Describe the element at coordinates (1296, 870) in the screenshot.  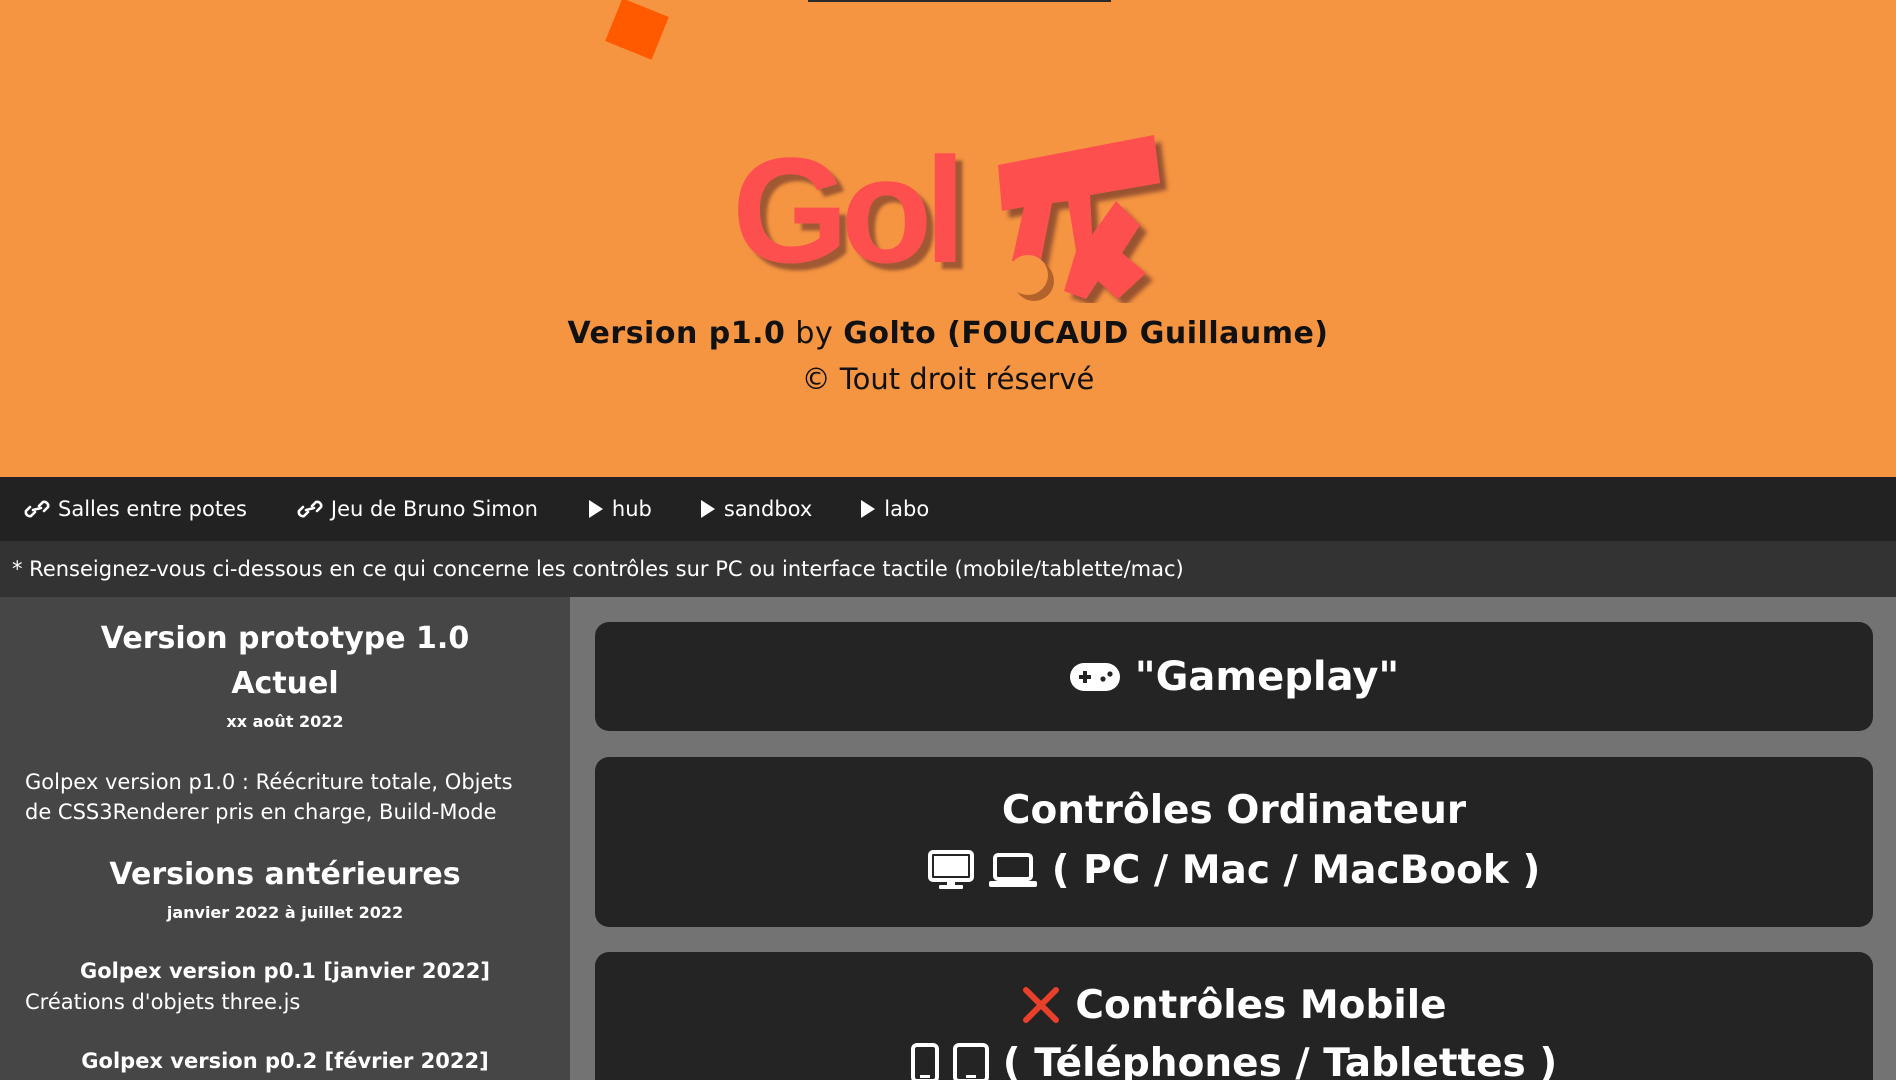
I see `computer-controls-subtitle: ( PC / Mac / MacBook )` at that location.